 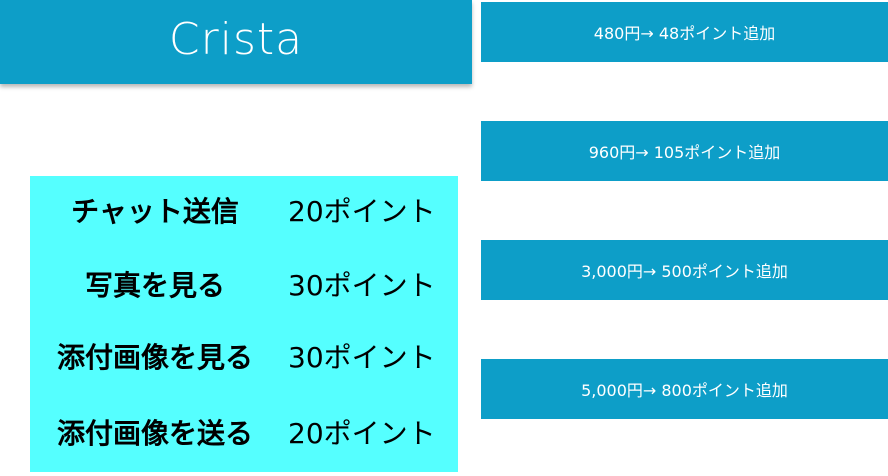 What do you see at coordinates (244, 284) in the screenshot?
I see `cost-row-view-photo: 写真を見る 30ポイント` at bounding box center [244, 284].